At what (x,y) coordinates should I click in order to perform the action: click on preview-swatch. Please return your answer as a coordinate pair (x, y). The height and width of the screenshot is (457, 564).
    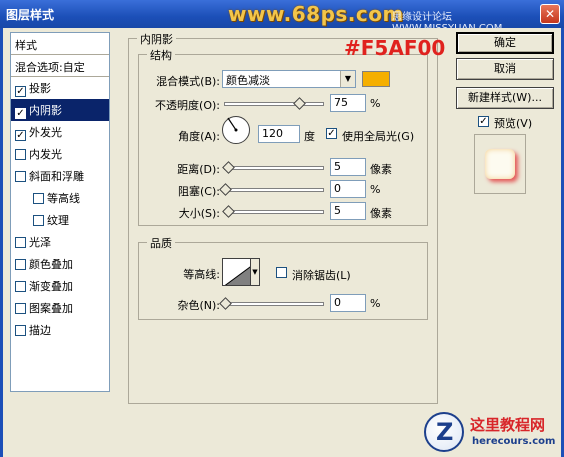
    Looking at the image, I should click on (500, 164).